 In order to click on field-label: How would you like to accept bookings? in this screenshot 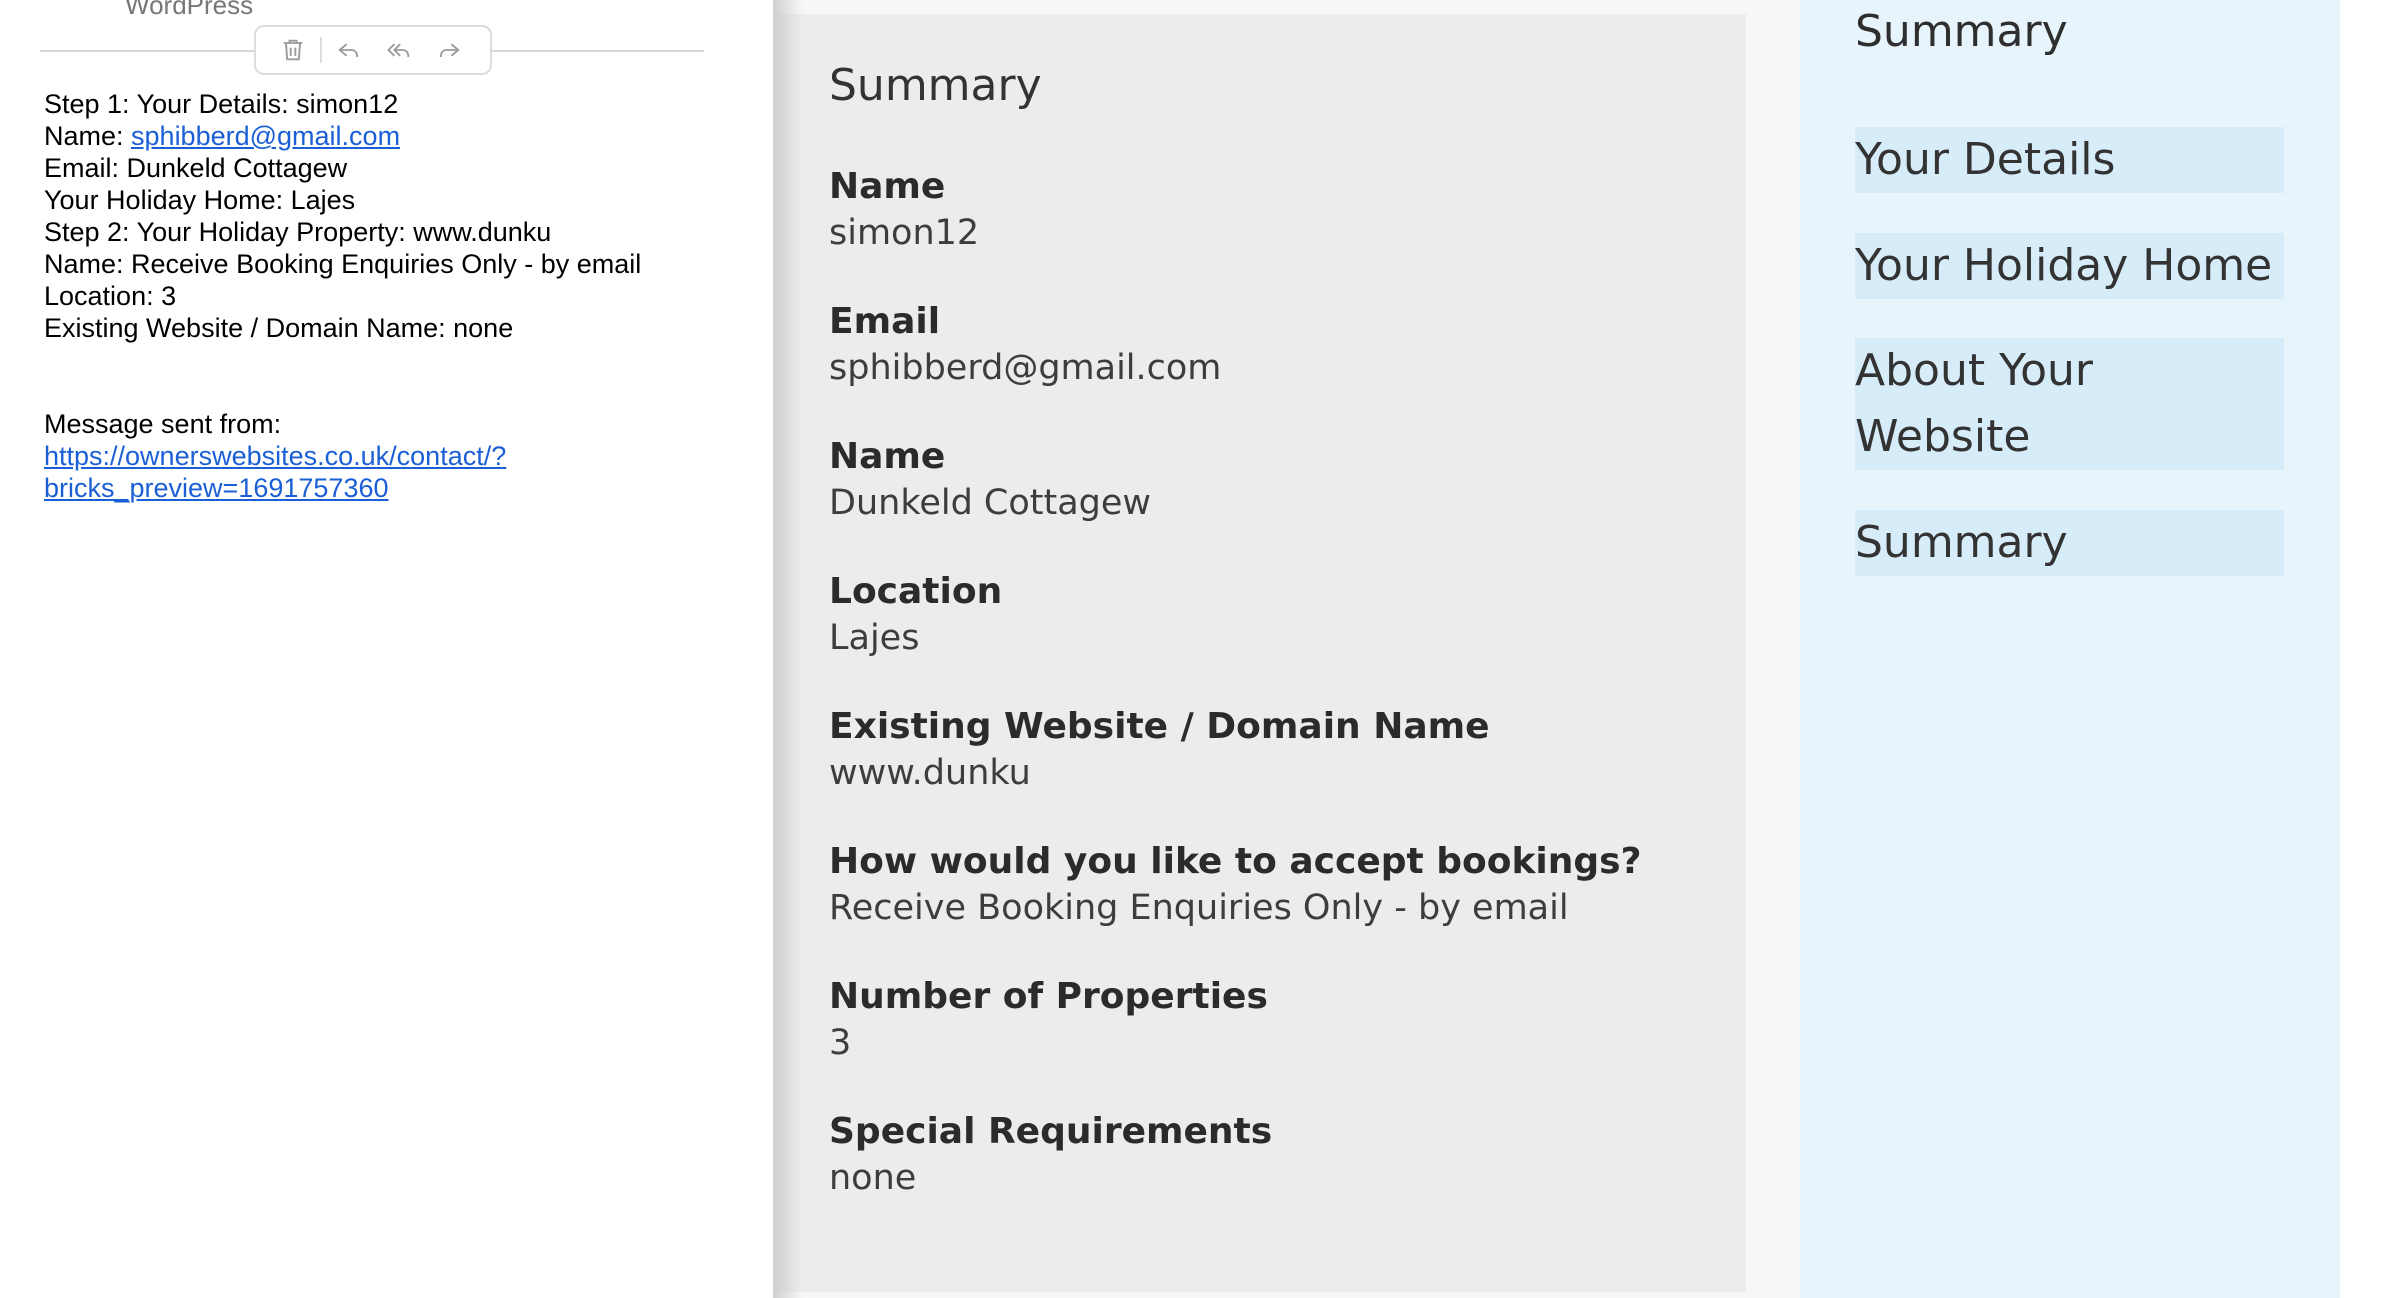, I will do `click(1235, 861)`.